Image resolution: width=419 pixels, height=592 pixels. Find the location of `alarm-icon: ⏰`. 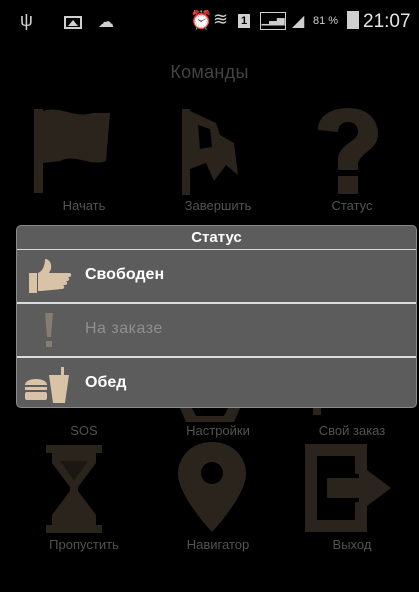

alarm-icon: ⏰ is located at coordinates (201, 20).